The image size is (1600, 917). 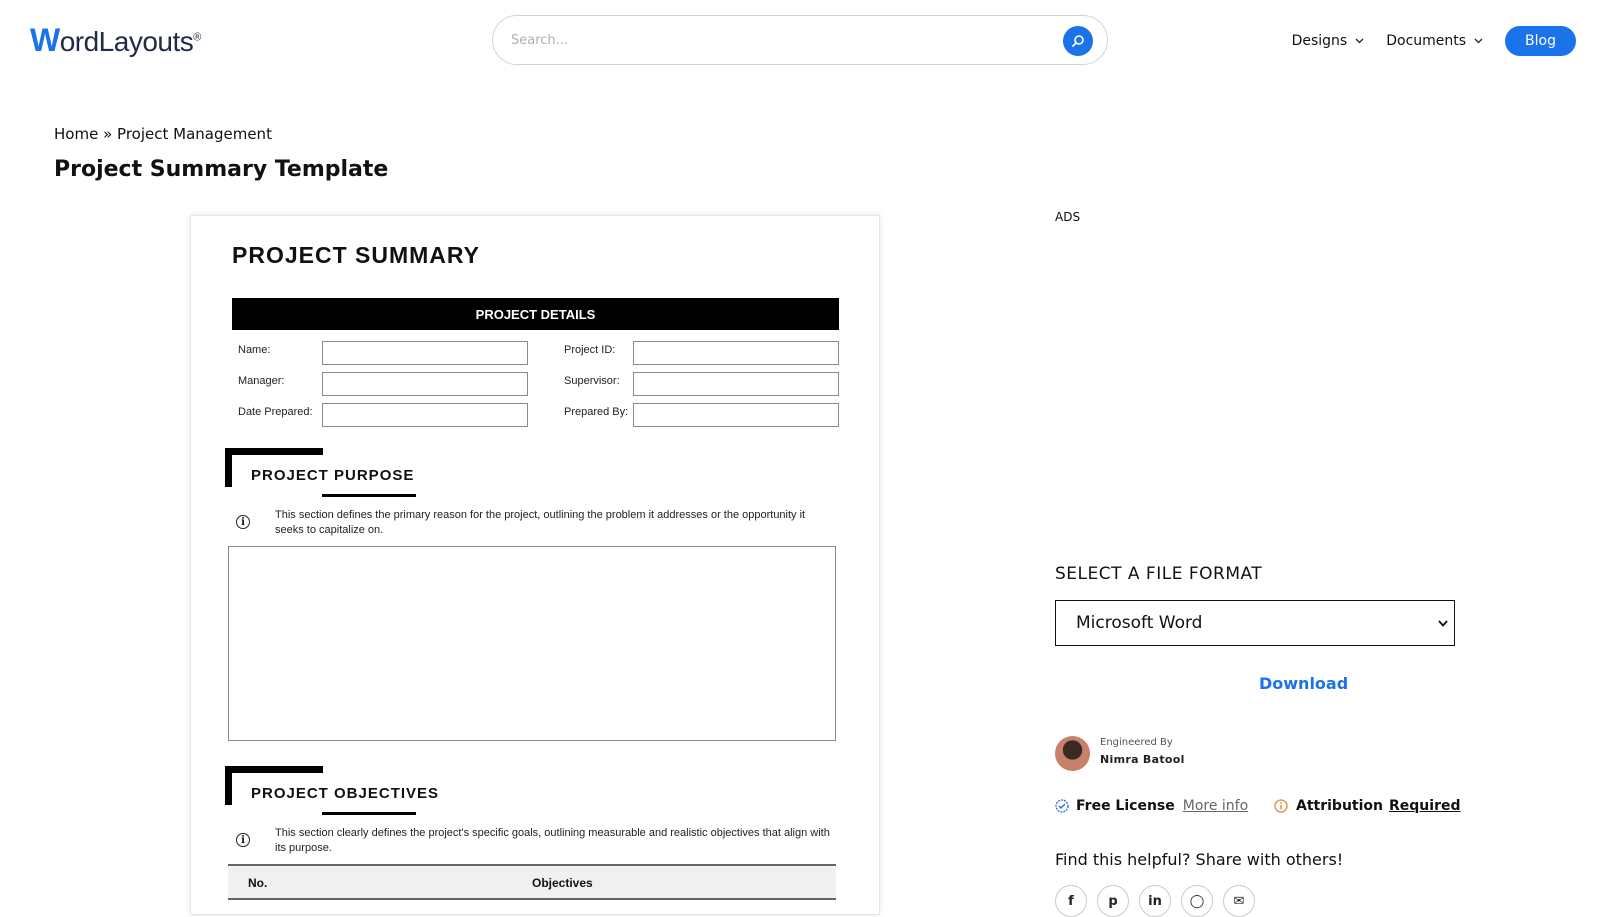 I want to click on registered-mark: ®, so click(x=197, y=37).